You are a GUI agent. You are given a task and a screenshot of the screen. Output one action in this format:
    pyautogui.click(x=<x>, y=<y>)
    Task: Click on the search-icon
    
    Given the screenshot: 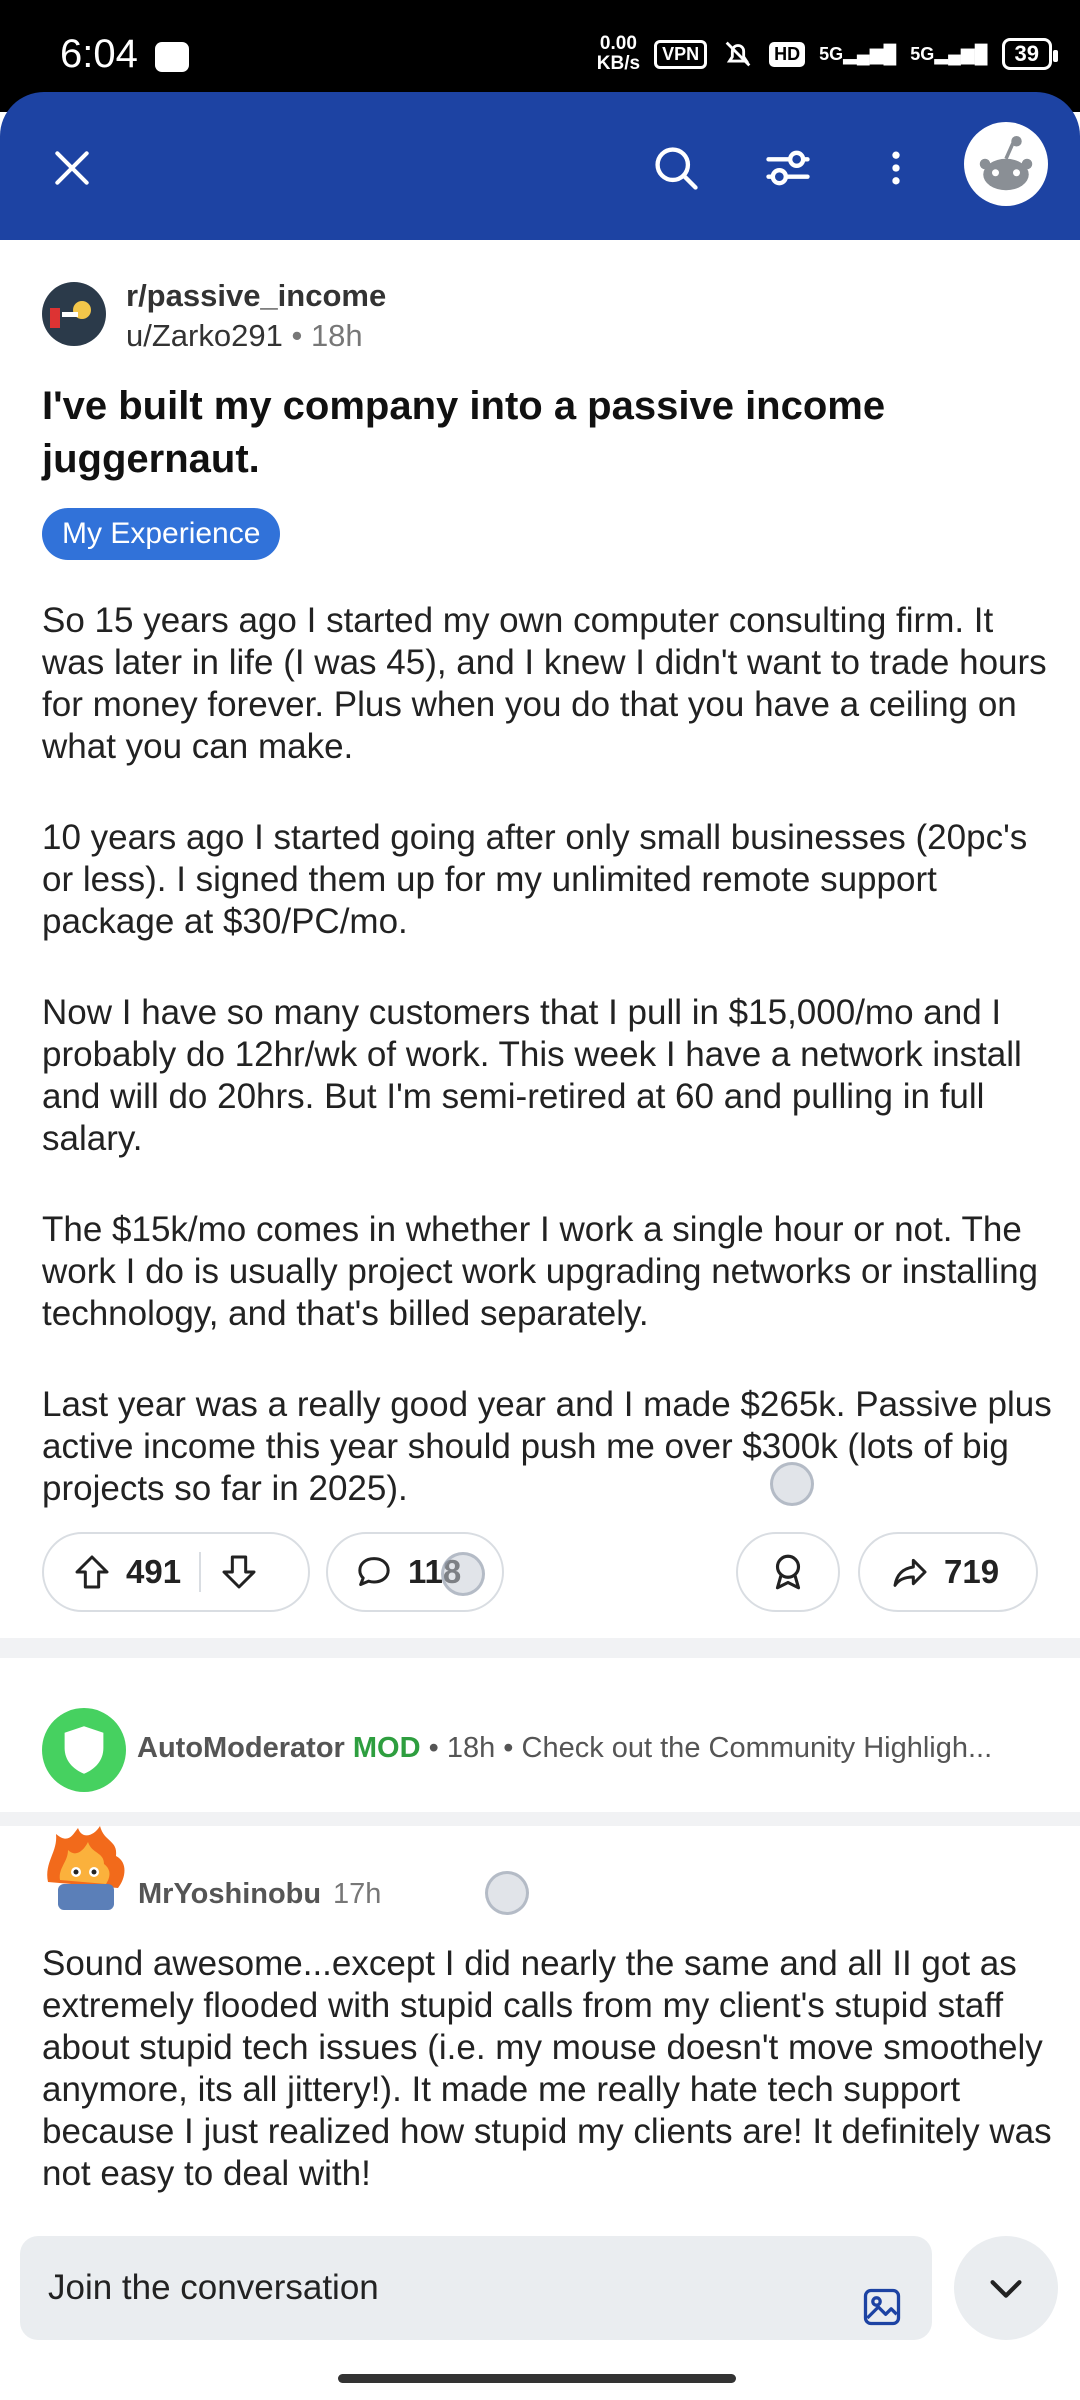 What is the action you would take?
    pyautogui.click(x=676, y=168)
    